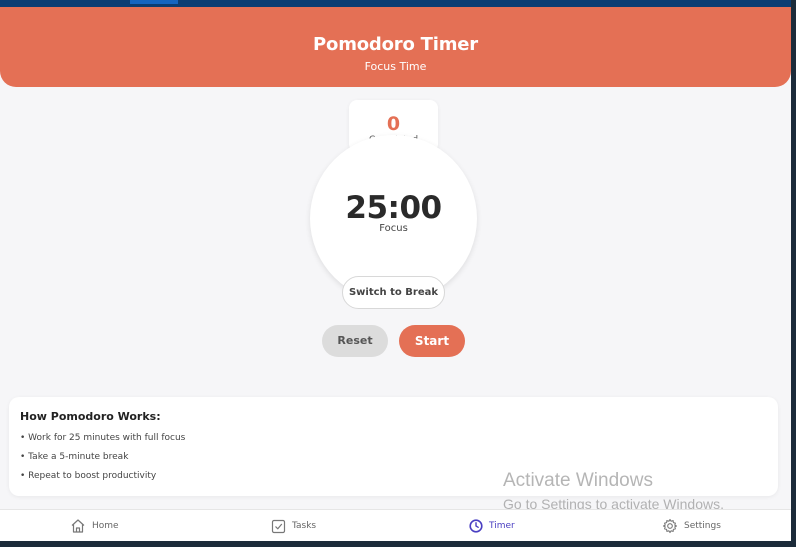 This screenshot has height=547, width=796. I want to click on nav-item-timer: Timer, so click(492, 525).